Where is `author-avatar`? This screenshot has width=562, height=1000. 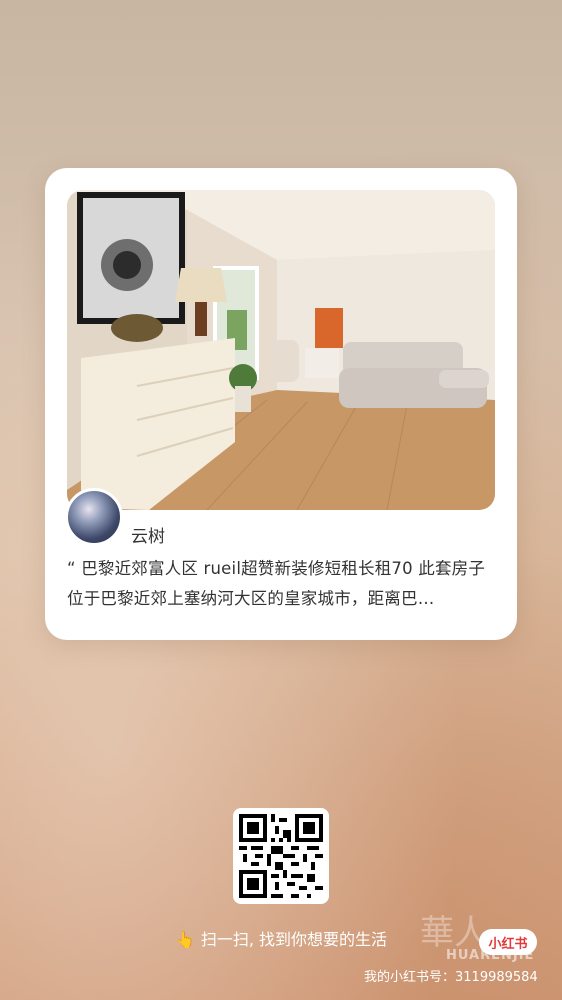 author-avatar is located at coordinates (94, 517).